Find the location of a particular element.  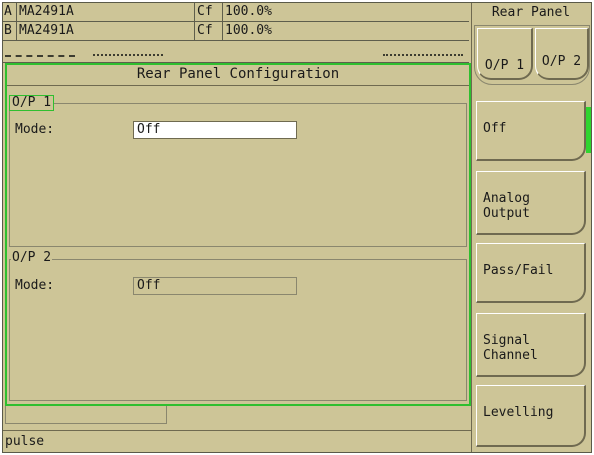

tab-bar: O/P 1 O/P 2 is located at coordinates (532, 55).